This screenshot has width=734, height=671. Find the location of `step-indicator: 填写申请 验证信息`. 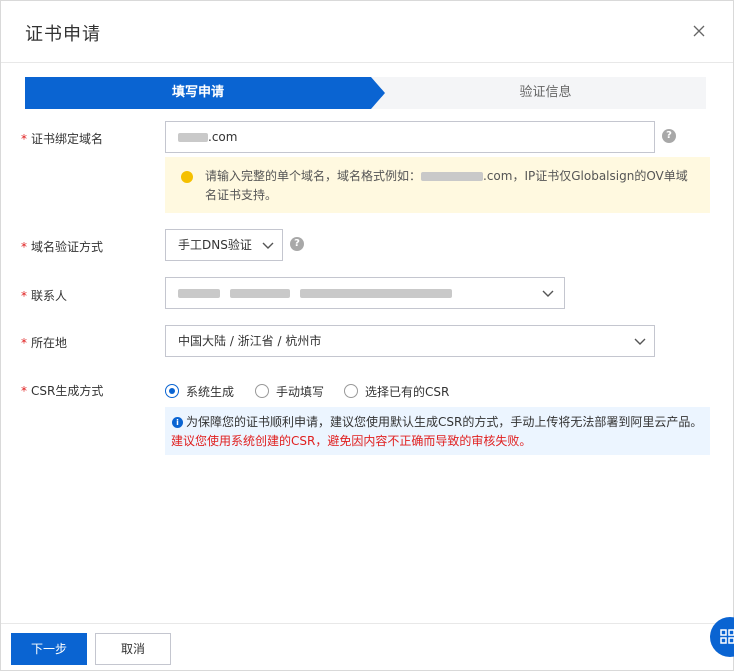

step-indicator: 填写申请 验证信息 is located at coordinates (365, 93).